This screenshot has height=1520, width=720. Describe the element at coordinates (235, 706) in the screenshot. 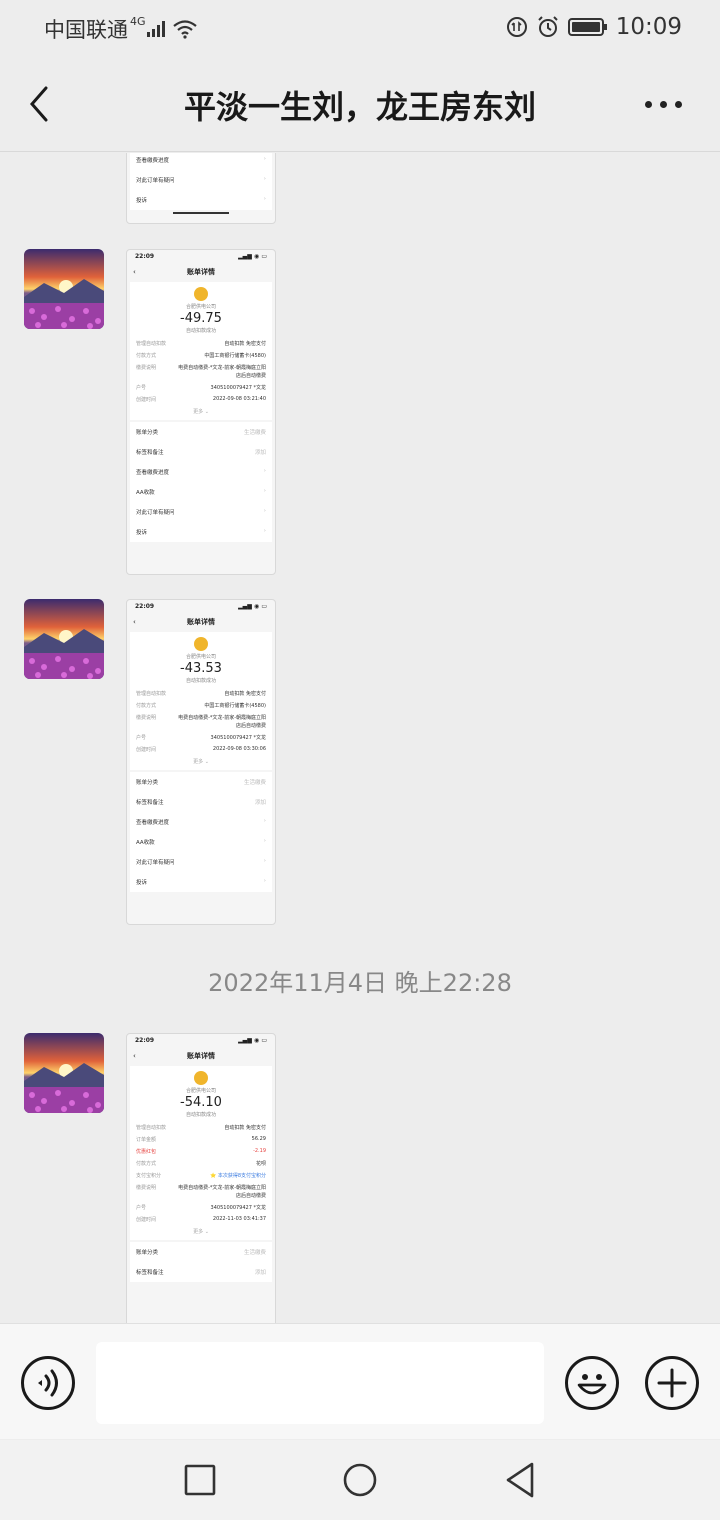

I see `row-value: 中国工商银行储蓄卡(4580)` at that location.